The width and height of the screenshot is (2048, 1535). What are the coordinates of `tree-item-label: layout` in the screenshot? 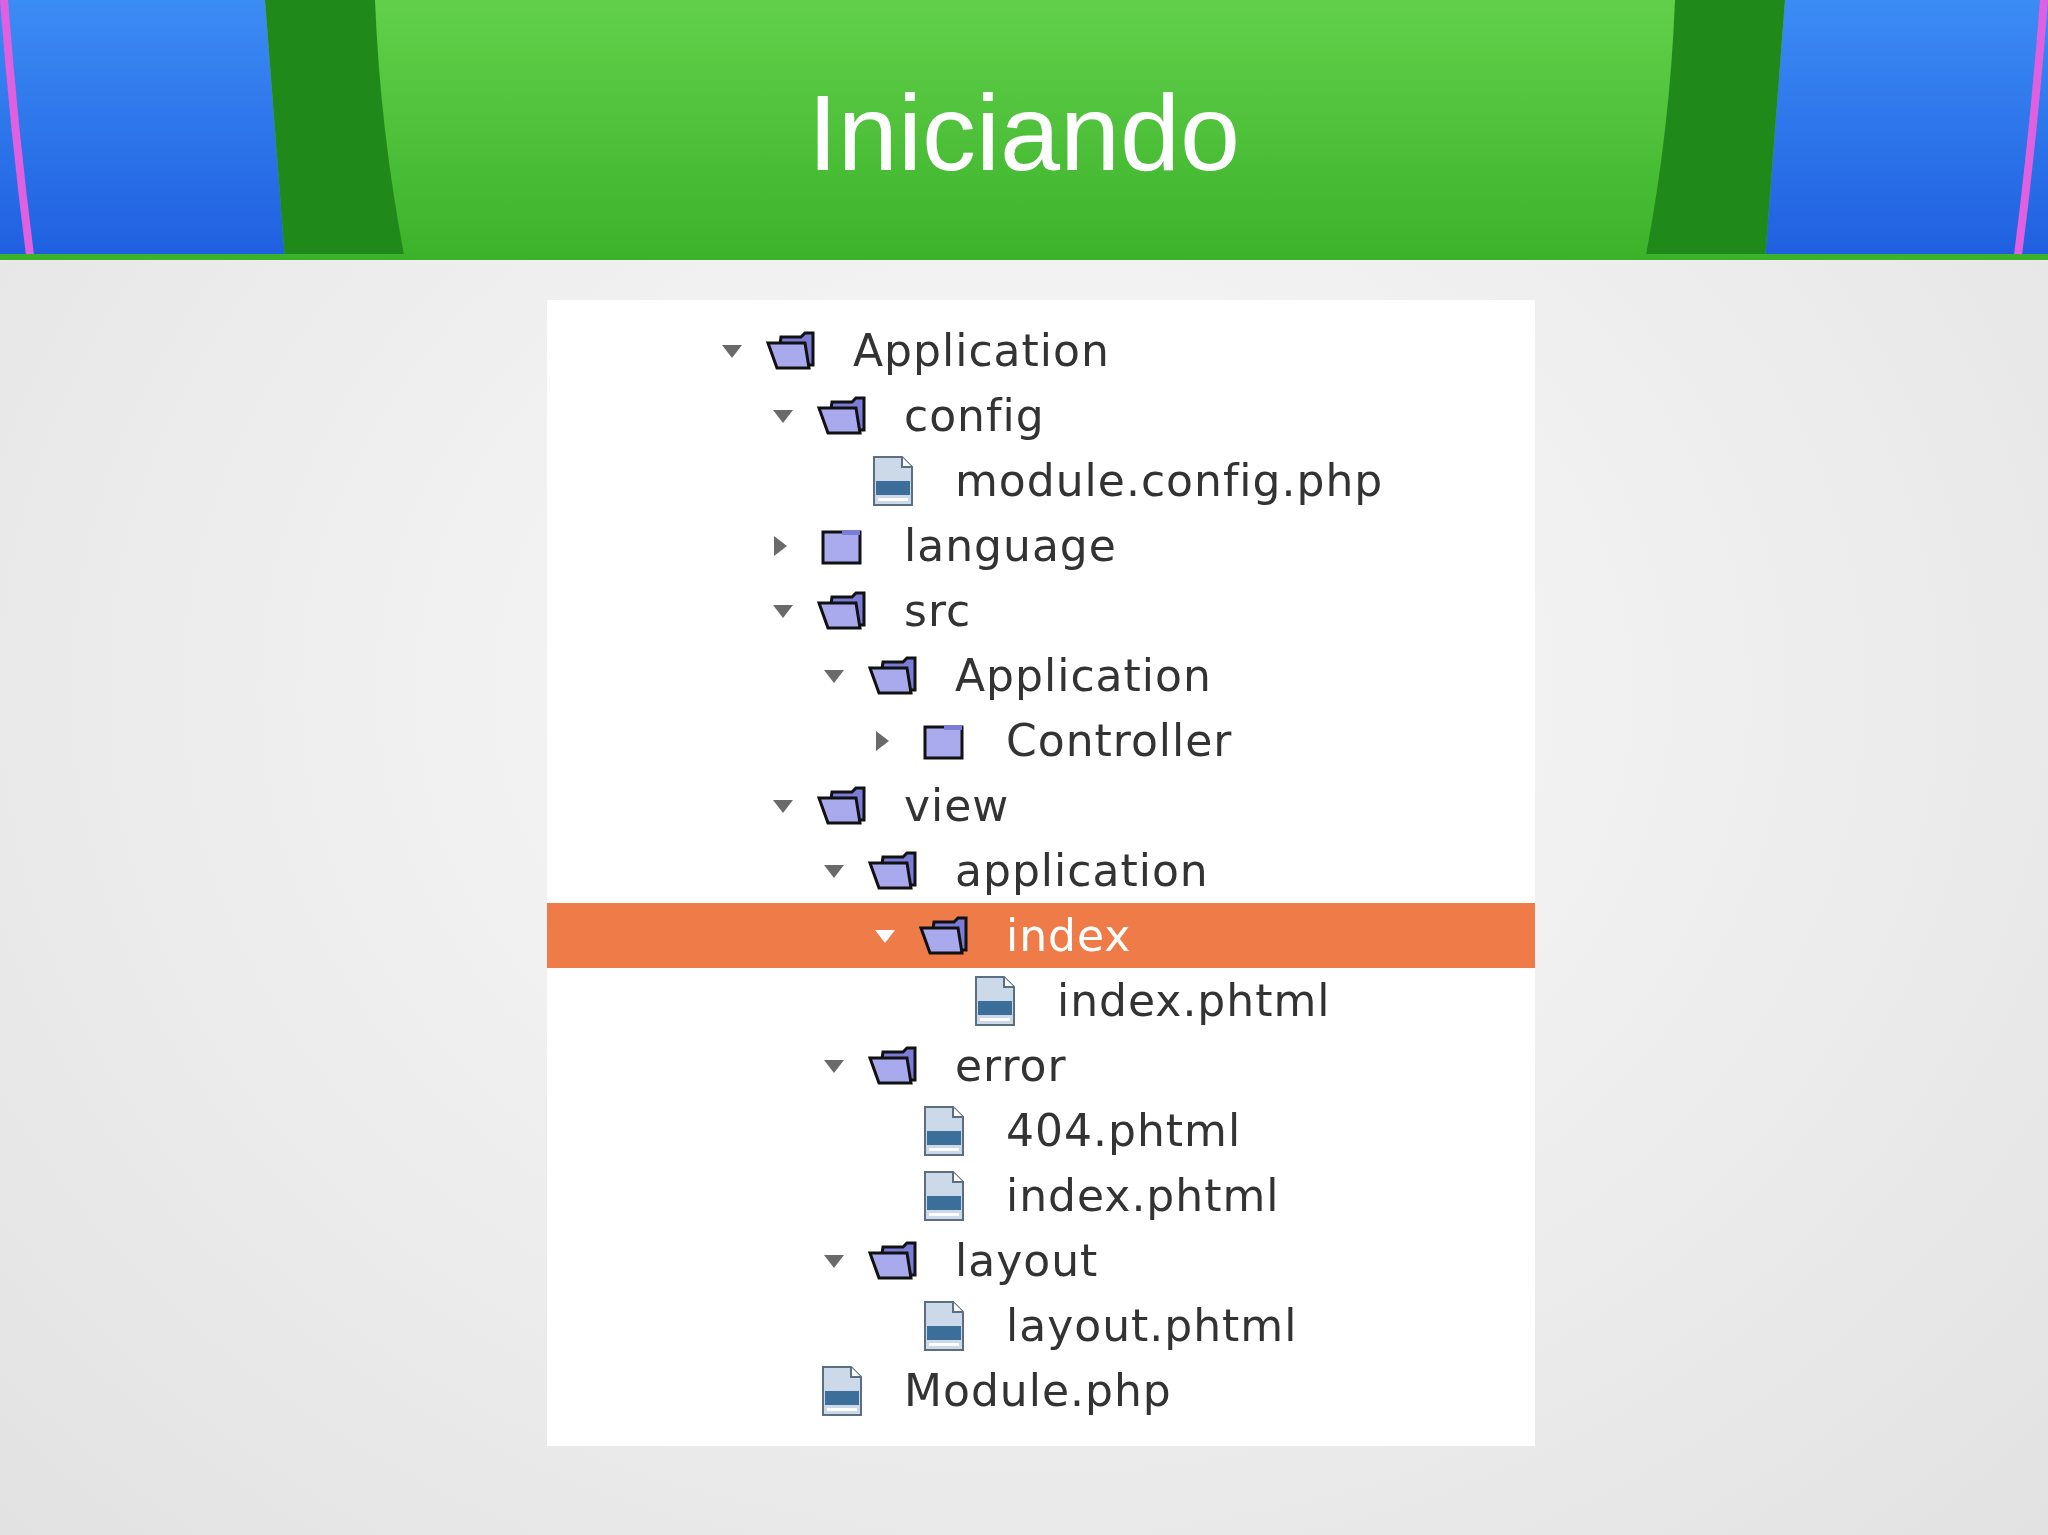 It's located at (1027, 1260).